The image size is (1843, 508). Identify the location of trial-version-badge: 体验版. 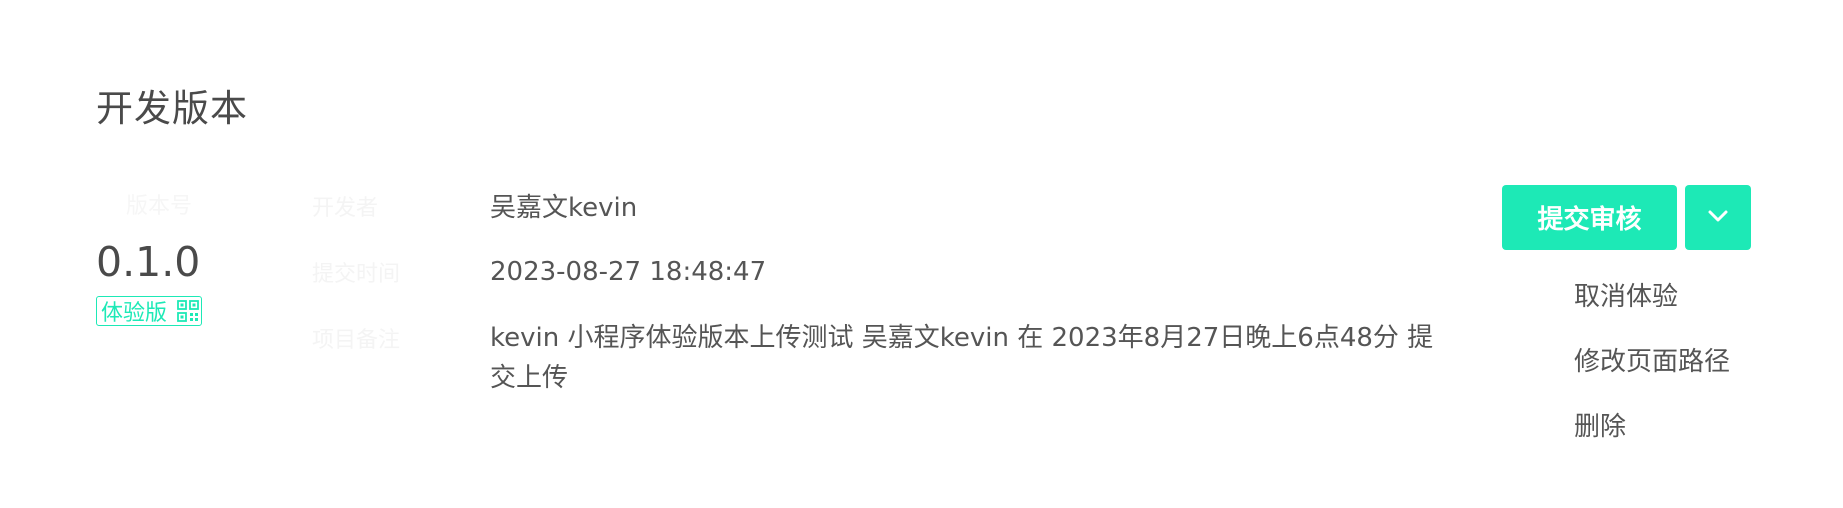
(149, 311).